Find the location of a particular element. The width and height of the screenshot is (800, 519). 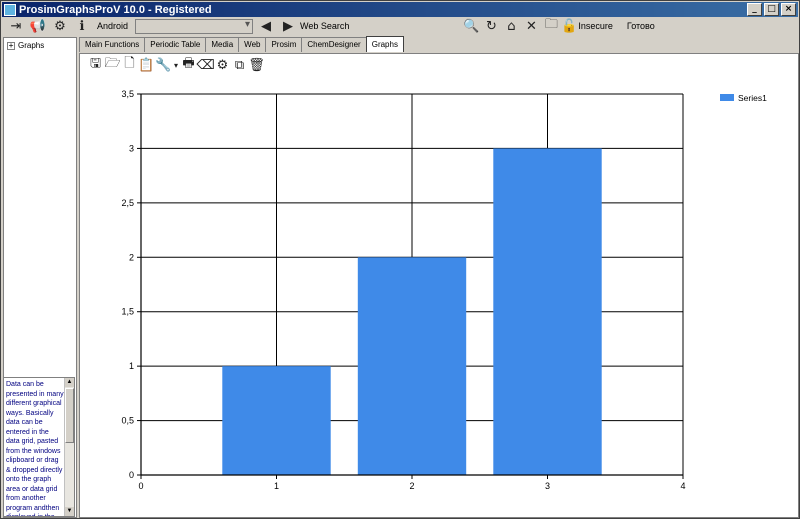

exit-icon: ⇥ is located at coordinates (16, 26).